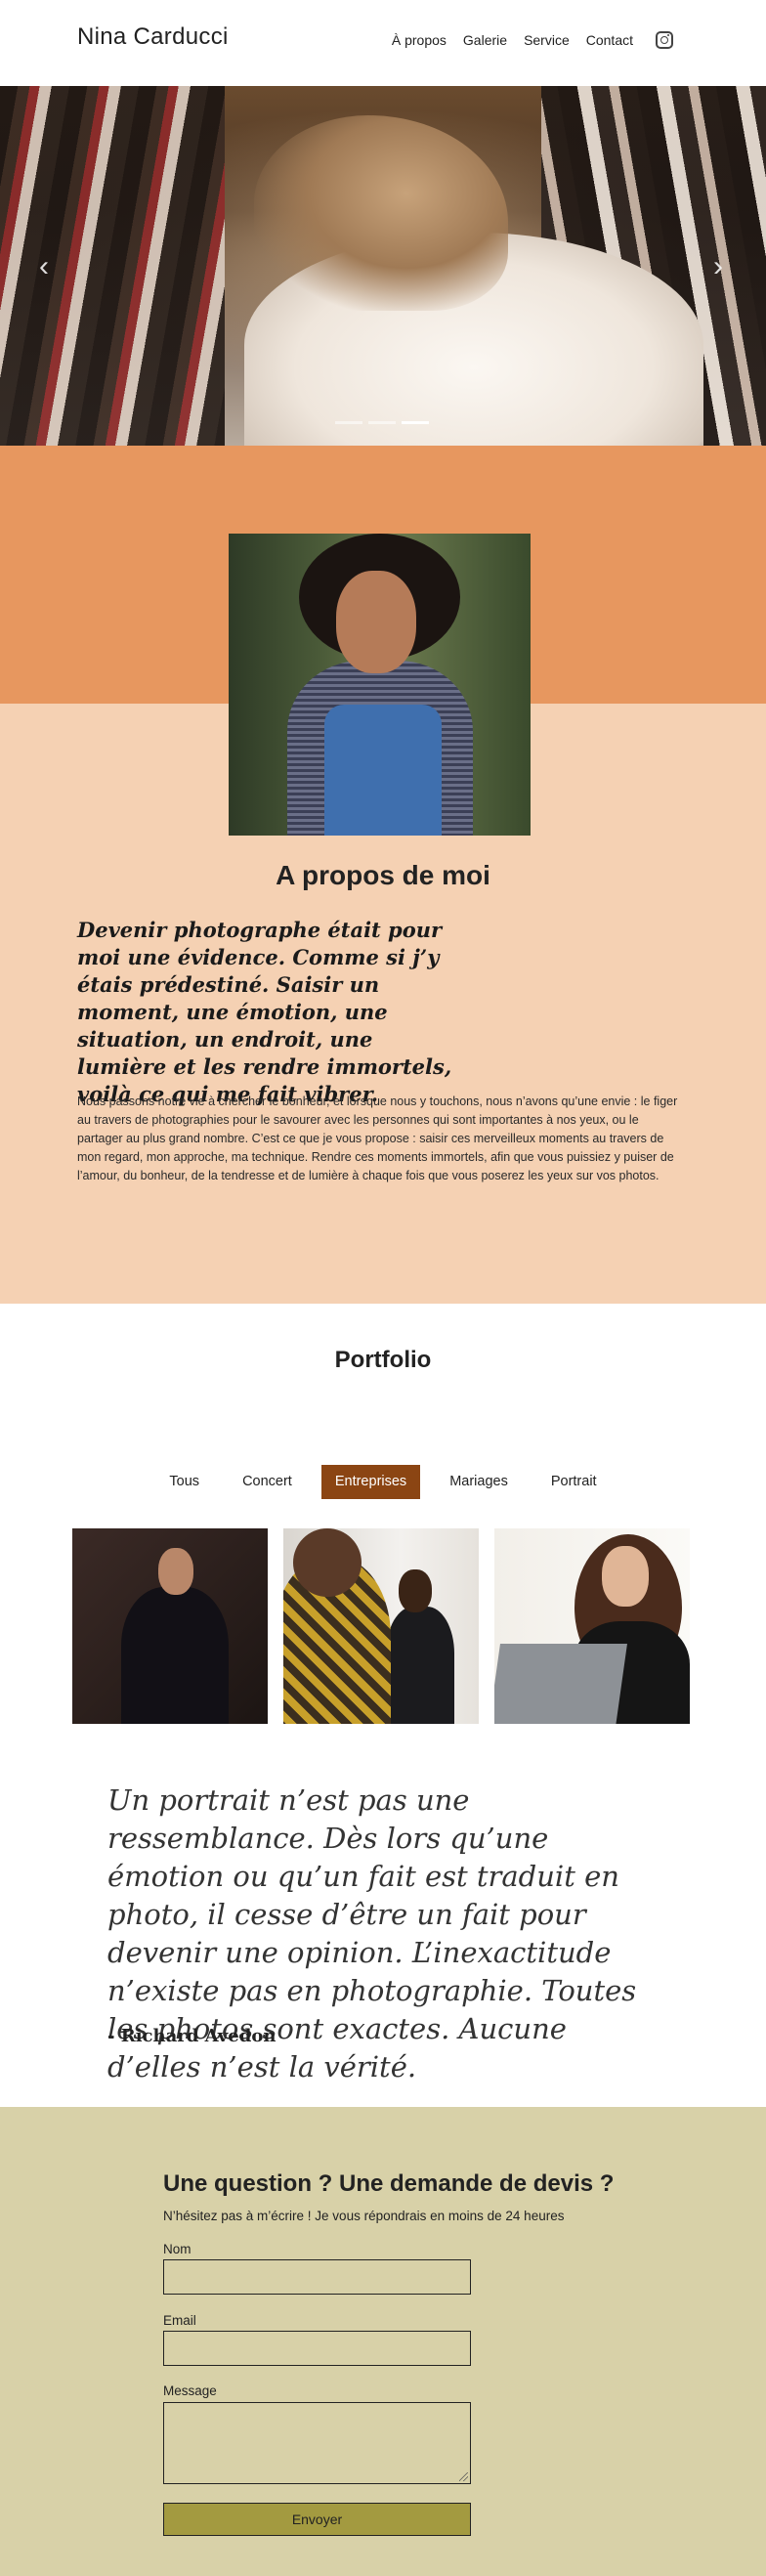  Describe the element at coordinates (592, 1626) in the screenshot. I see `gallery-image-laptop-woman` at that location.